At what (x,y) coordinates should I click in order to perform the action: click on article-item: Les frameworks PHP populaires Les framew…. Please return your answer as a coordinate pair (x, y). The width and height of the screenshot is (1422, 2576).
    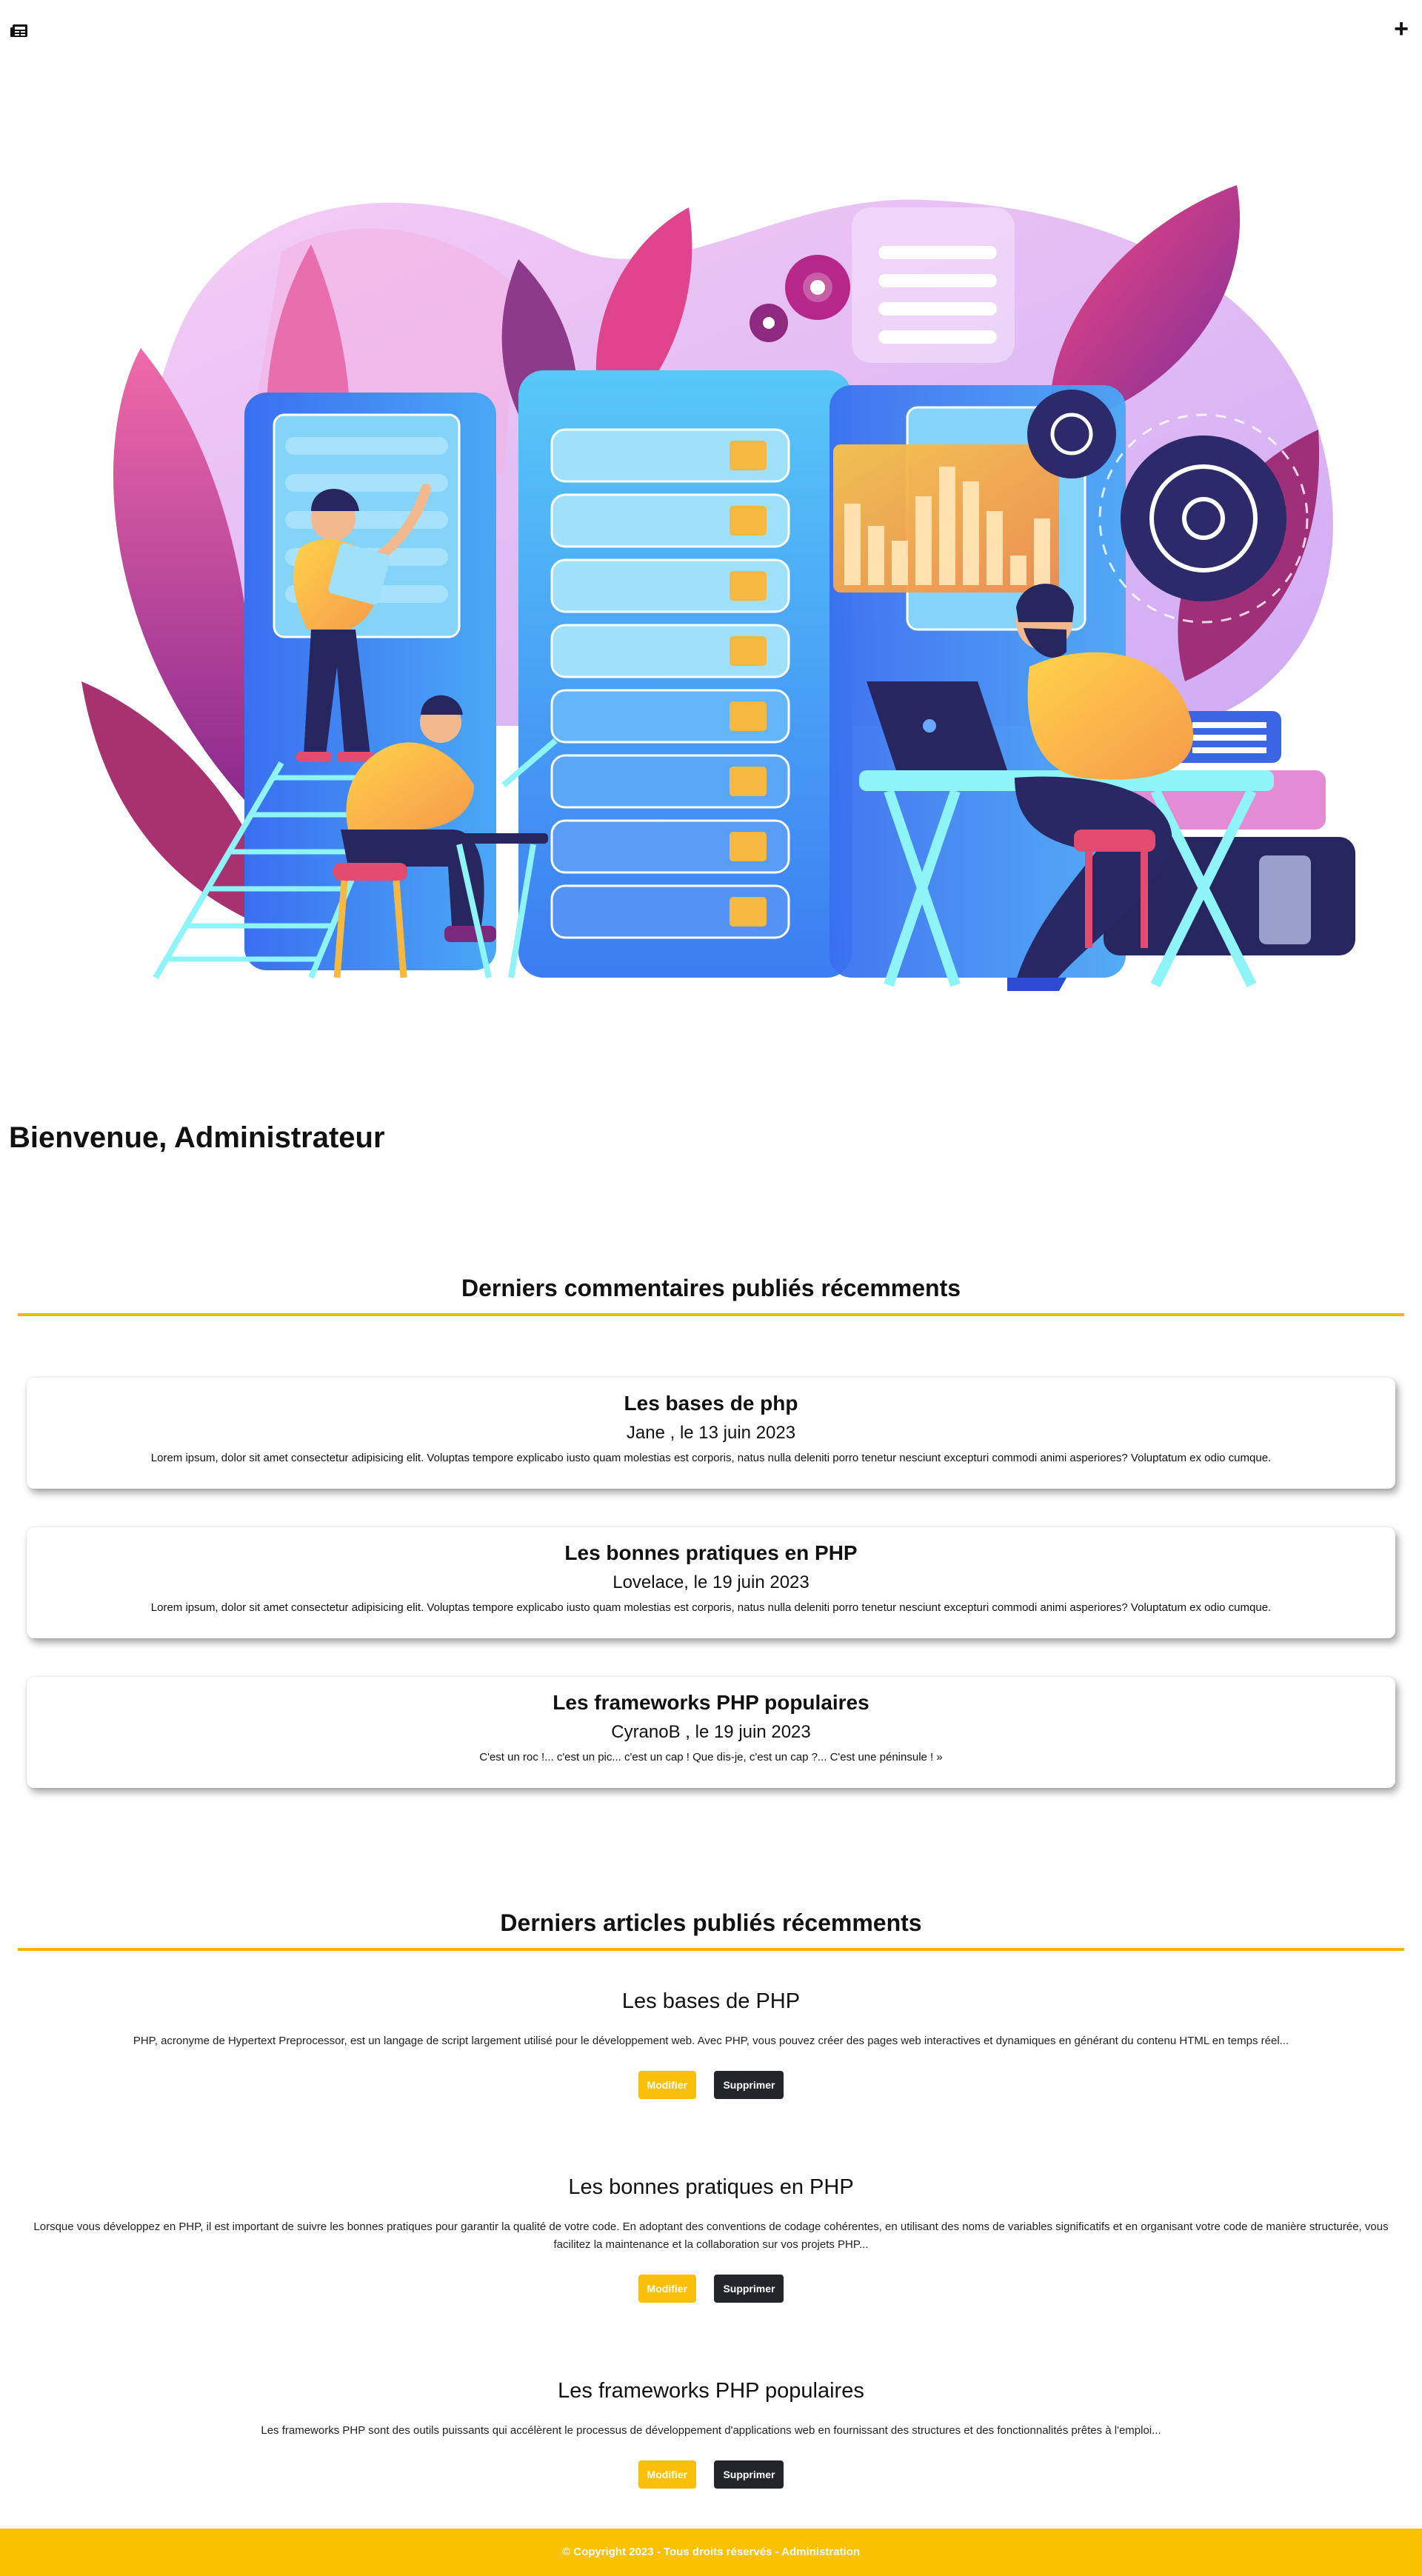
    Looking at the image, I should click on (711, 2432).